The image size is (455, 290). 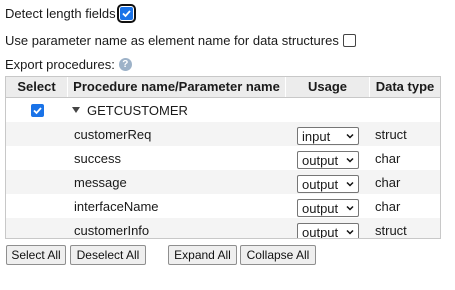 I want to click on column-header-name: Procedure name/Parameter name, so click(x=177, y=87).